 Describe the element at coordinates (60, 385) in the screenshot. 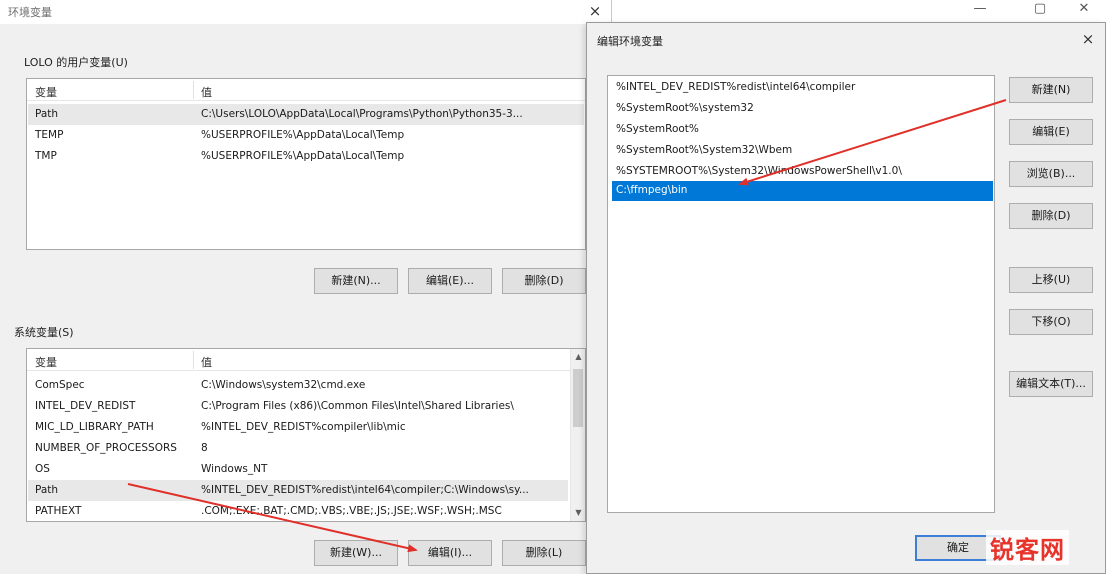

I see `var-name: ComSpec` at that location.